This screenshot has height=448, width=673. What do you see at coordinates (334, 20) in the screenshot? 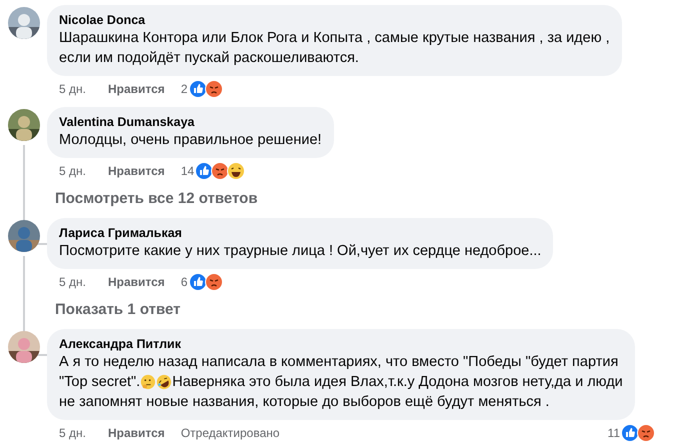
I see `author-name: Nicolae Donca` at bounding box center [334, 20].